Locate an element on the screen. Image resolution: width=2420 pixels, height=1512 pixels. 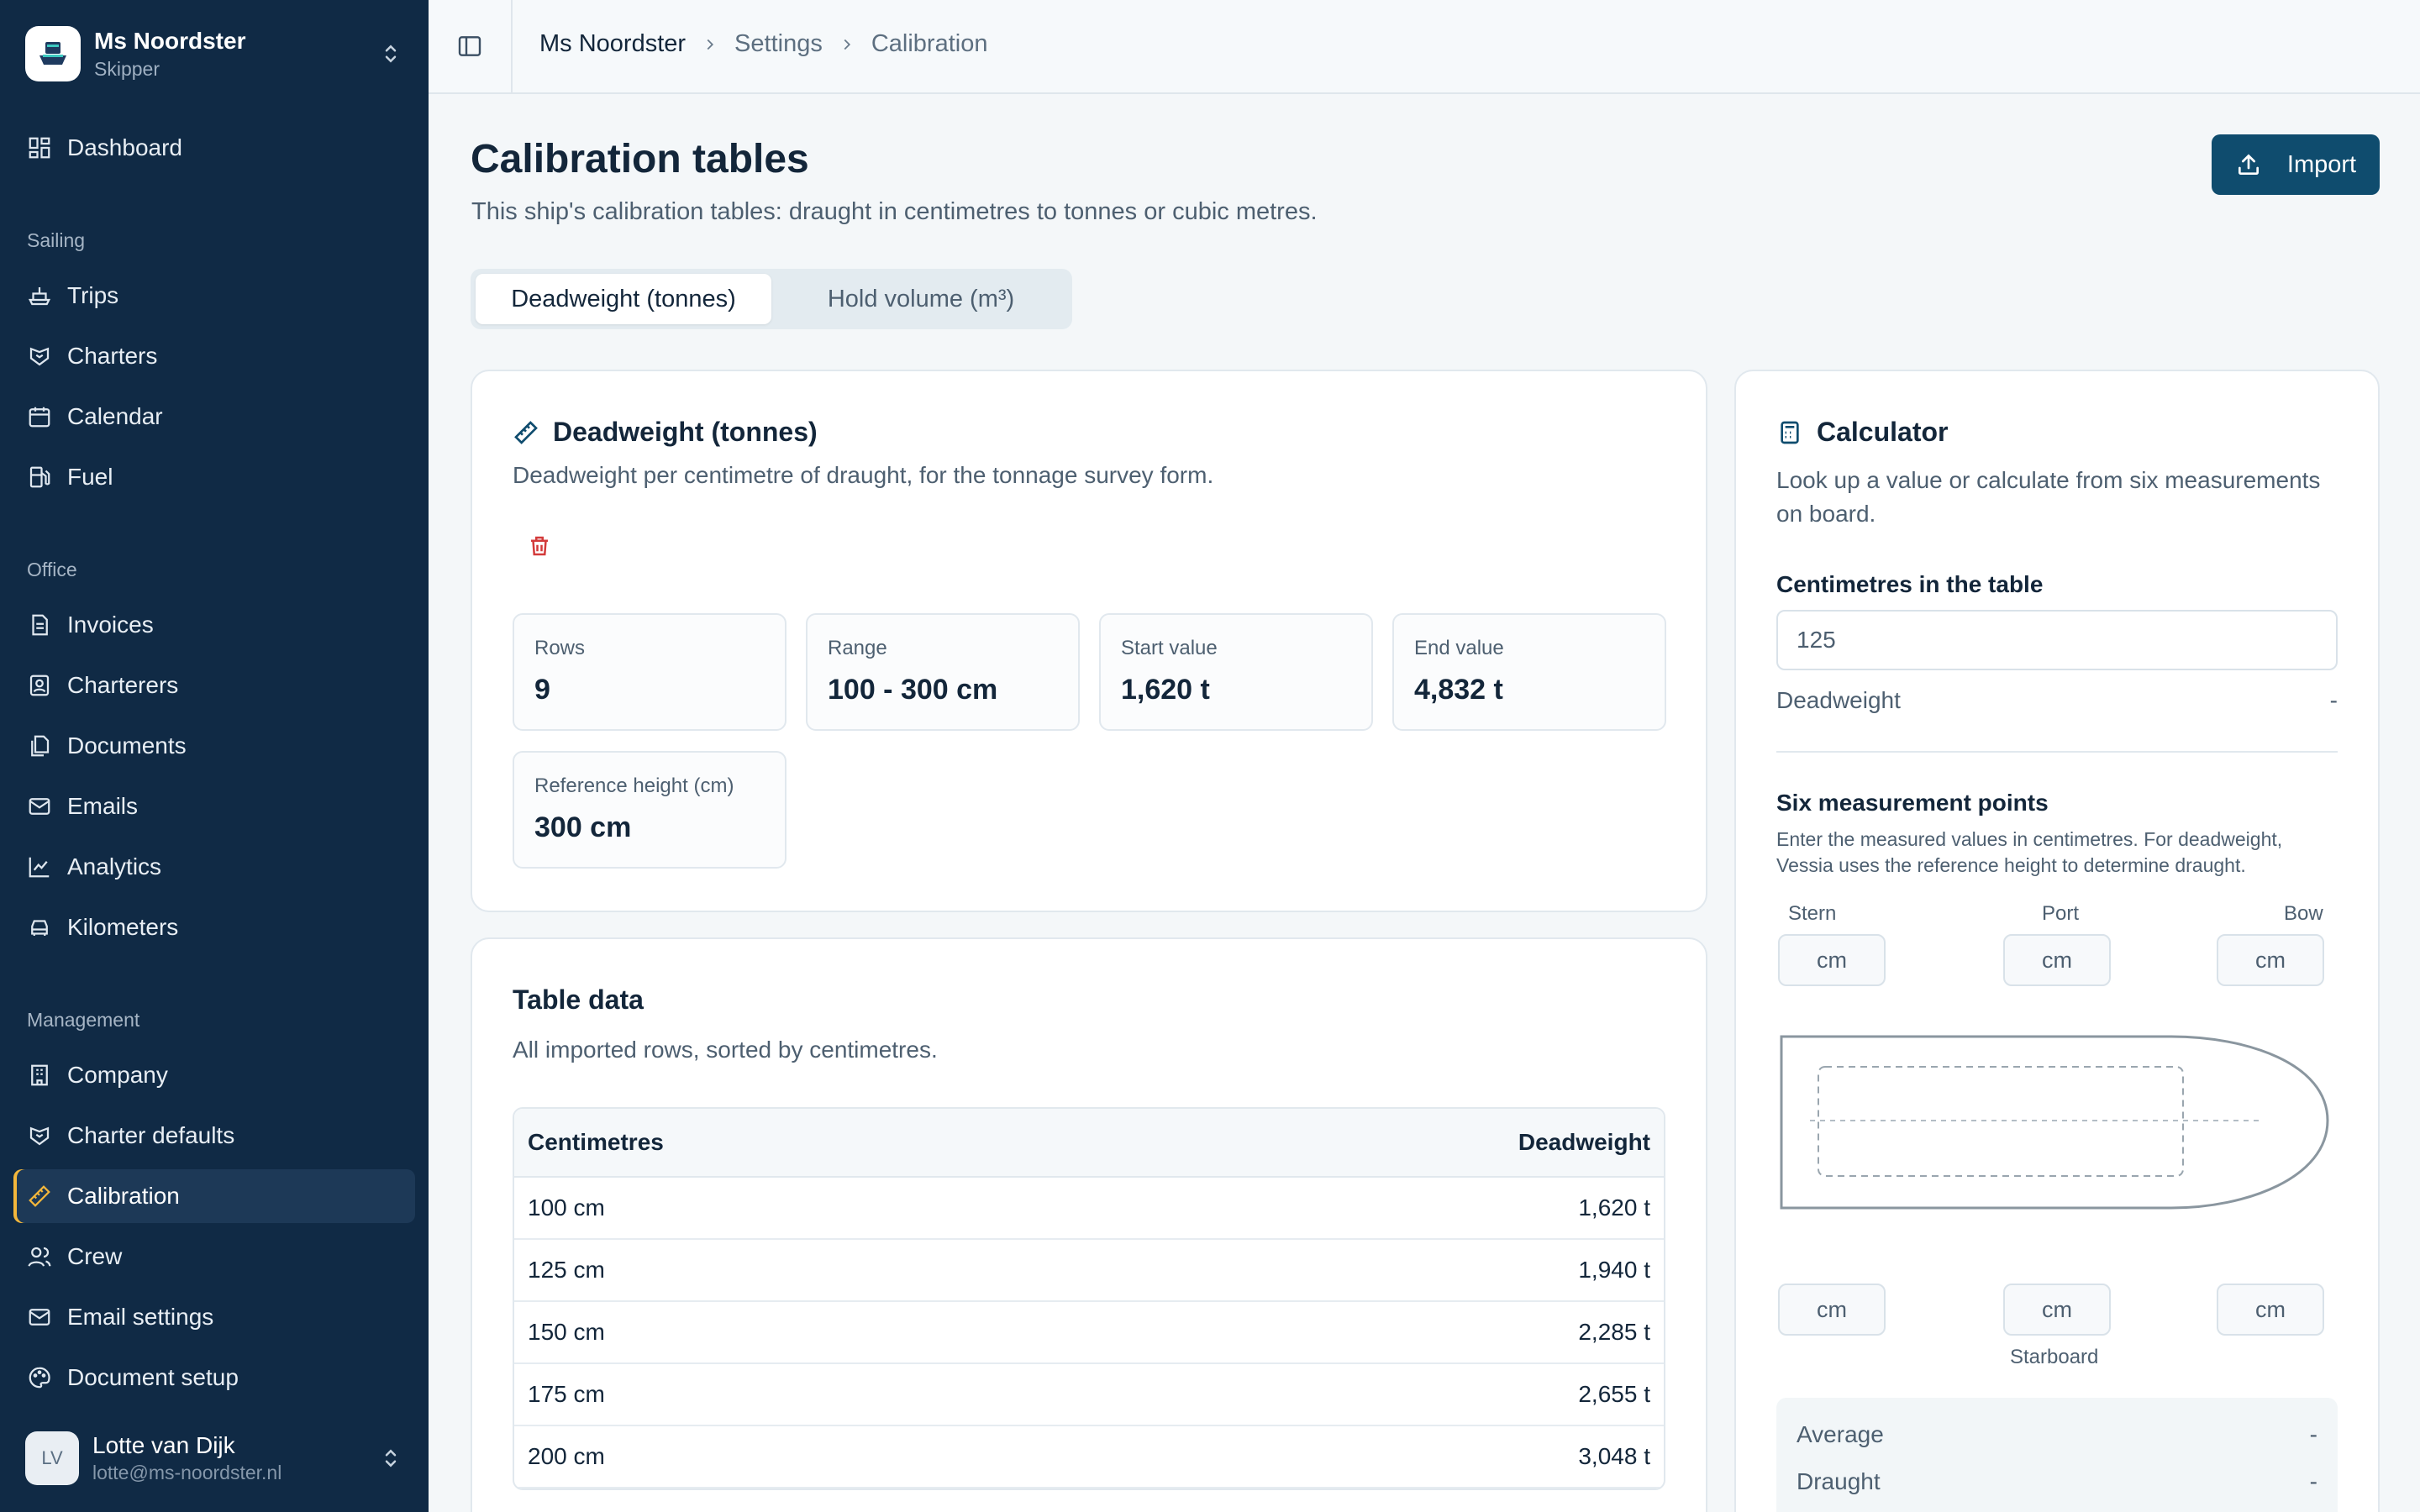
import-button: Import is located at coordinates (2296, 164).